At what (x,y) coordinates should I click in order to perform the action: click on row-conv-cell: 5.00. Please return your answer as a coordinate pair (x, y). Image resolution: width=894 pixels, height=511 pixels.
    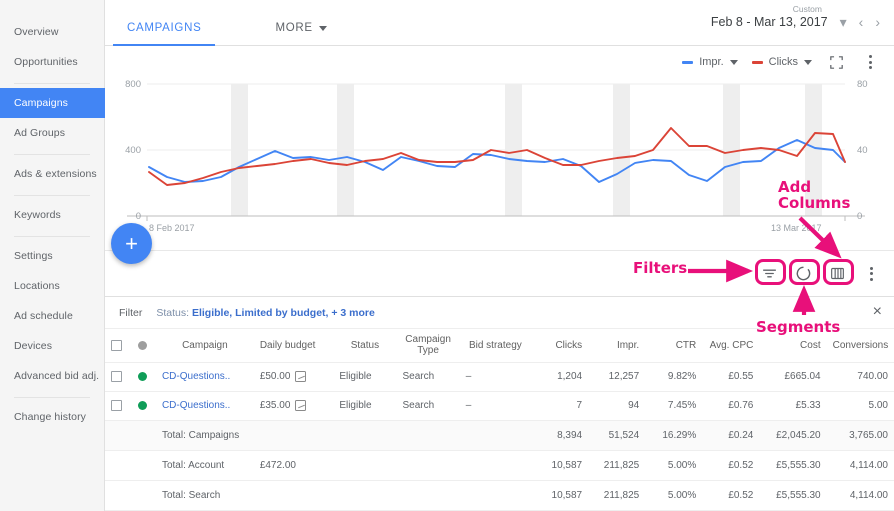
    Looking at the image, I should click on (860, 406).